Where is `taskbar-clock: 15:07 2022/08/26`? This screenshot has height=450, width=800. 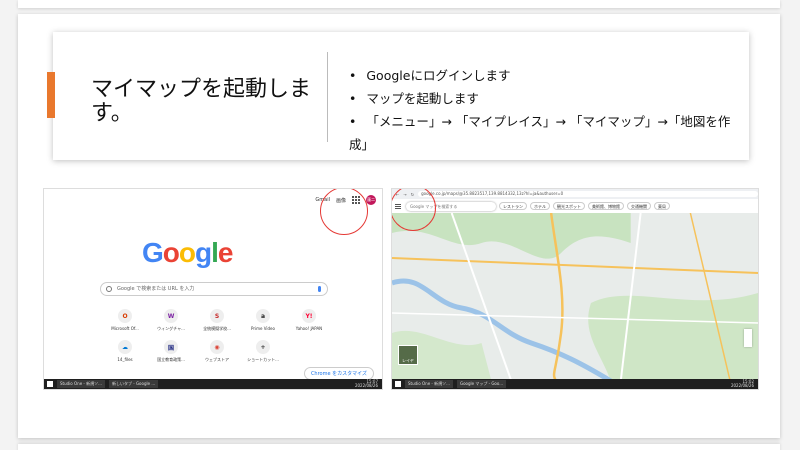
taskbar-clock: 15:07 2022/08/26 is located at coordinates (366, 383).